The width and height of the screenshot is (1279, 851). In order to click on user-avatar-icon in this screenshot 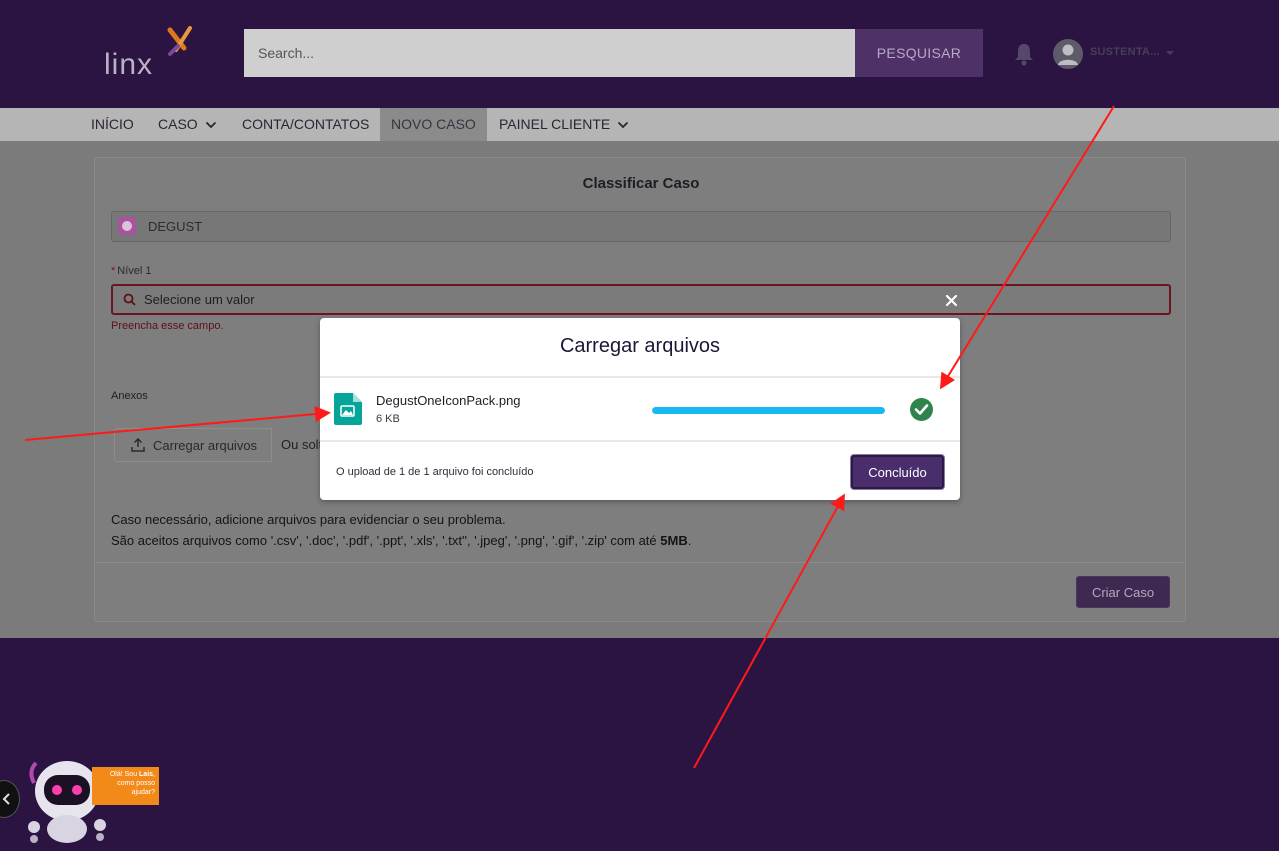, I will do `click(1068, 54)`.